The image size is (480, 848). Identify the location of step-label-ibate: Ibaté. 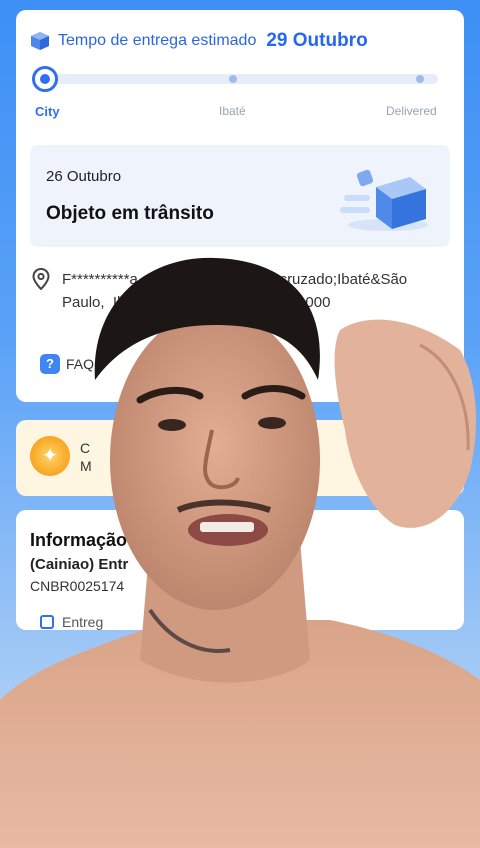
(232, 111).